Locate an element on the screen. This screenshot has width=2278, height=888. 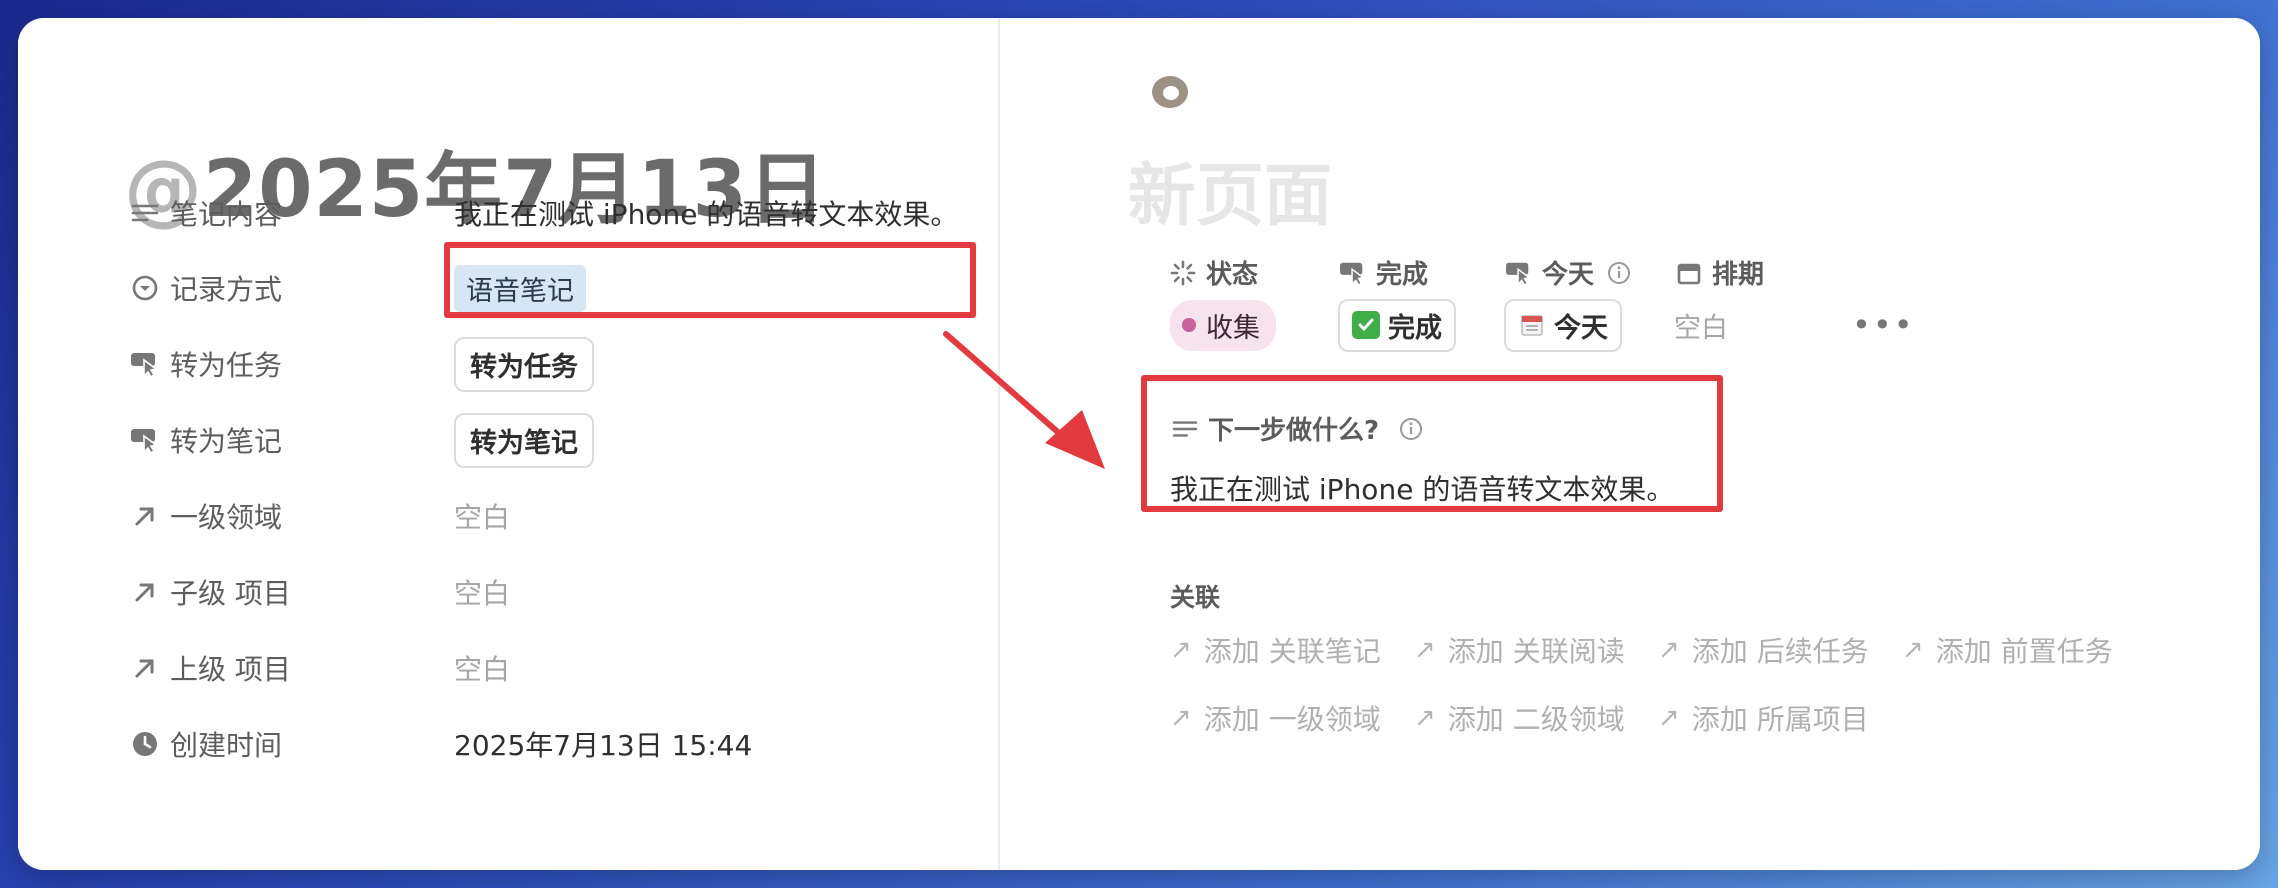
text-lines-icon is located at coordinates (145, 213).